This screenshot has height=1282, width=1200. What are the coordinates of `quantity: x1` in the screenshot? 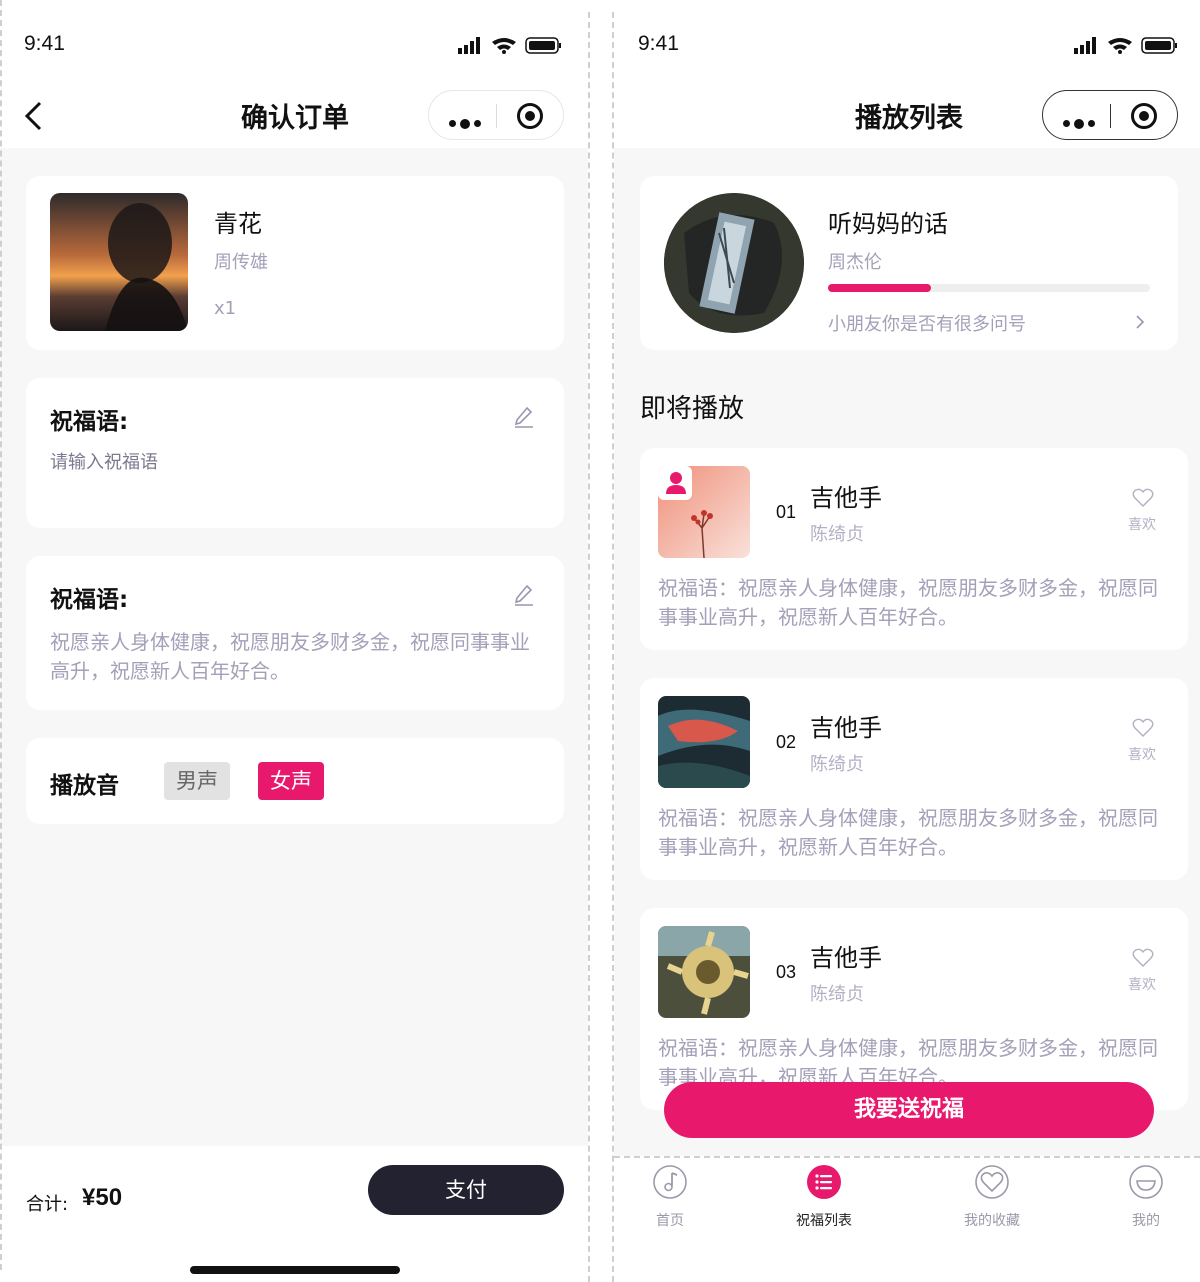 It's located at (225, 308).